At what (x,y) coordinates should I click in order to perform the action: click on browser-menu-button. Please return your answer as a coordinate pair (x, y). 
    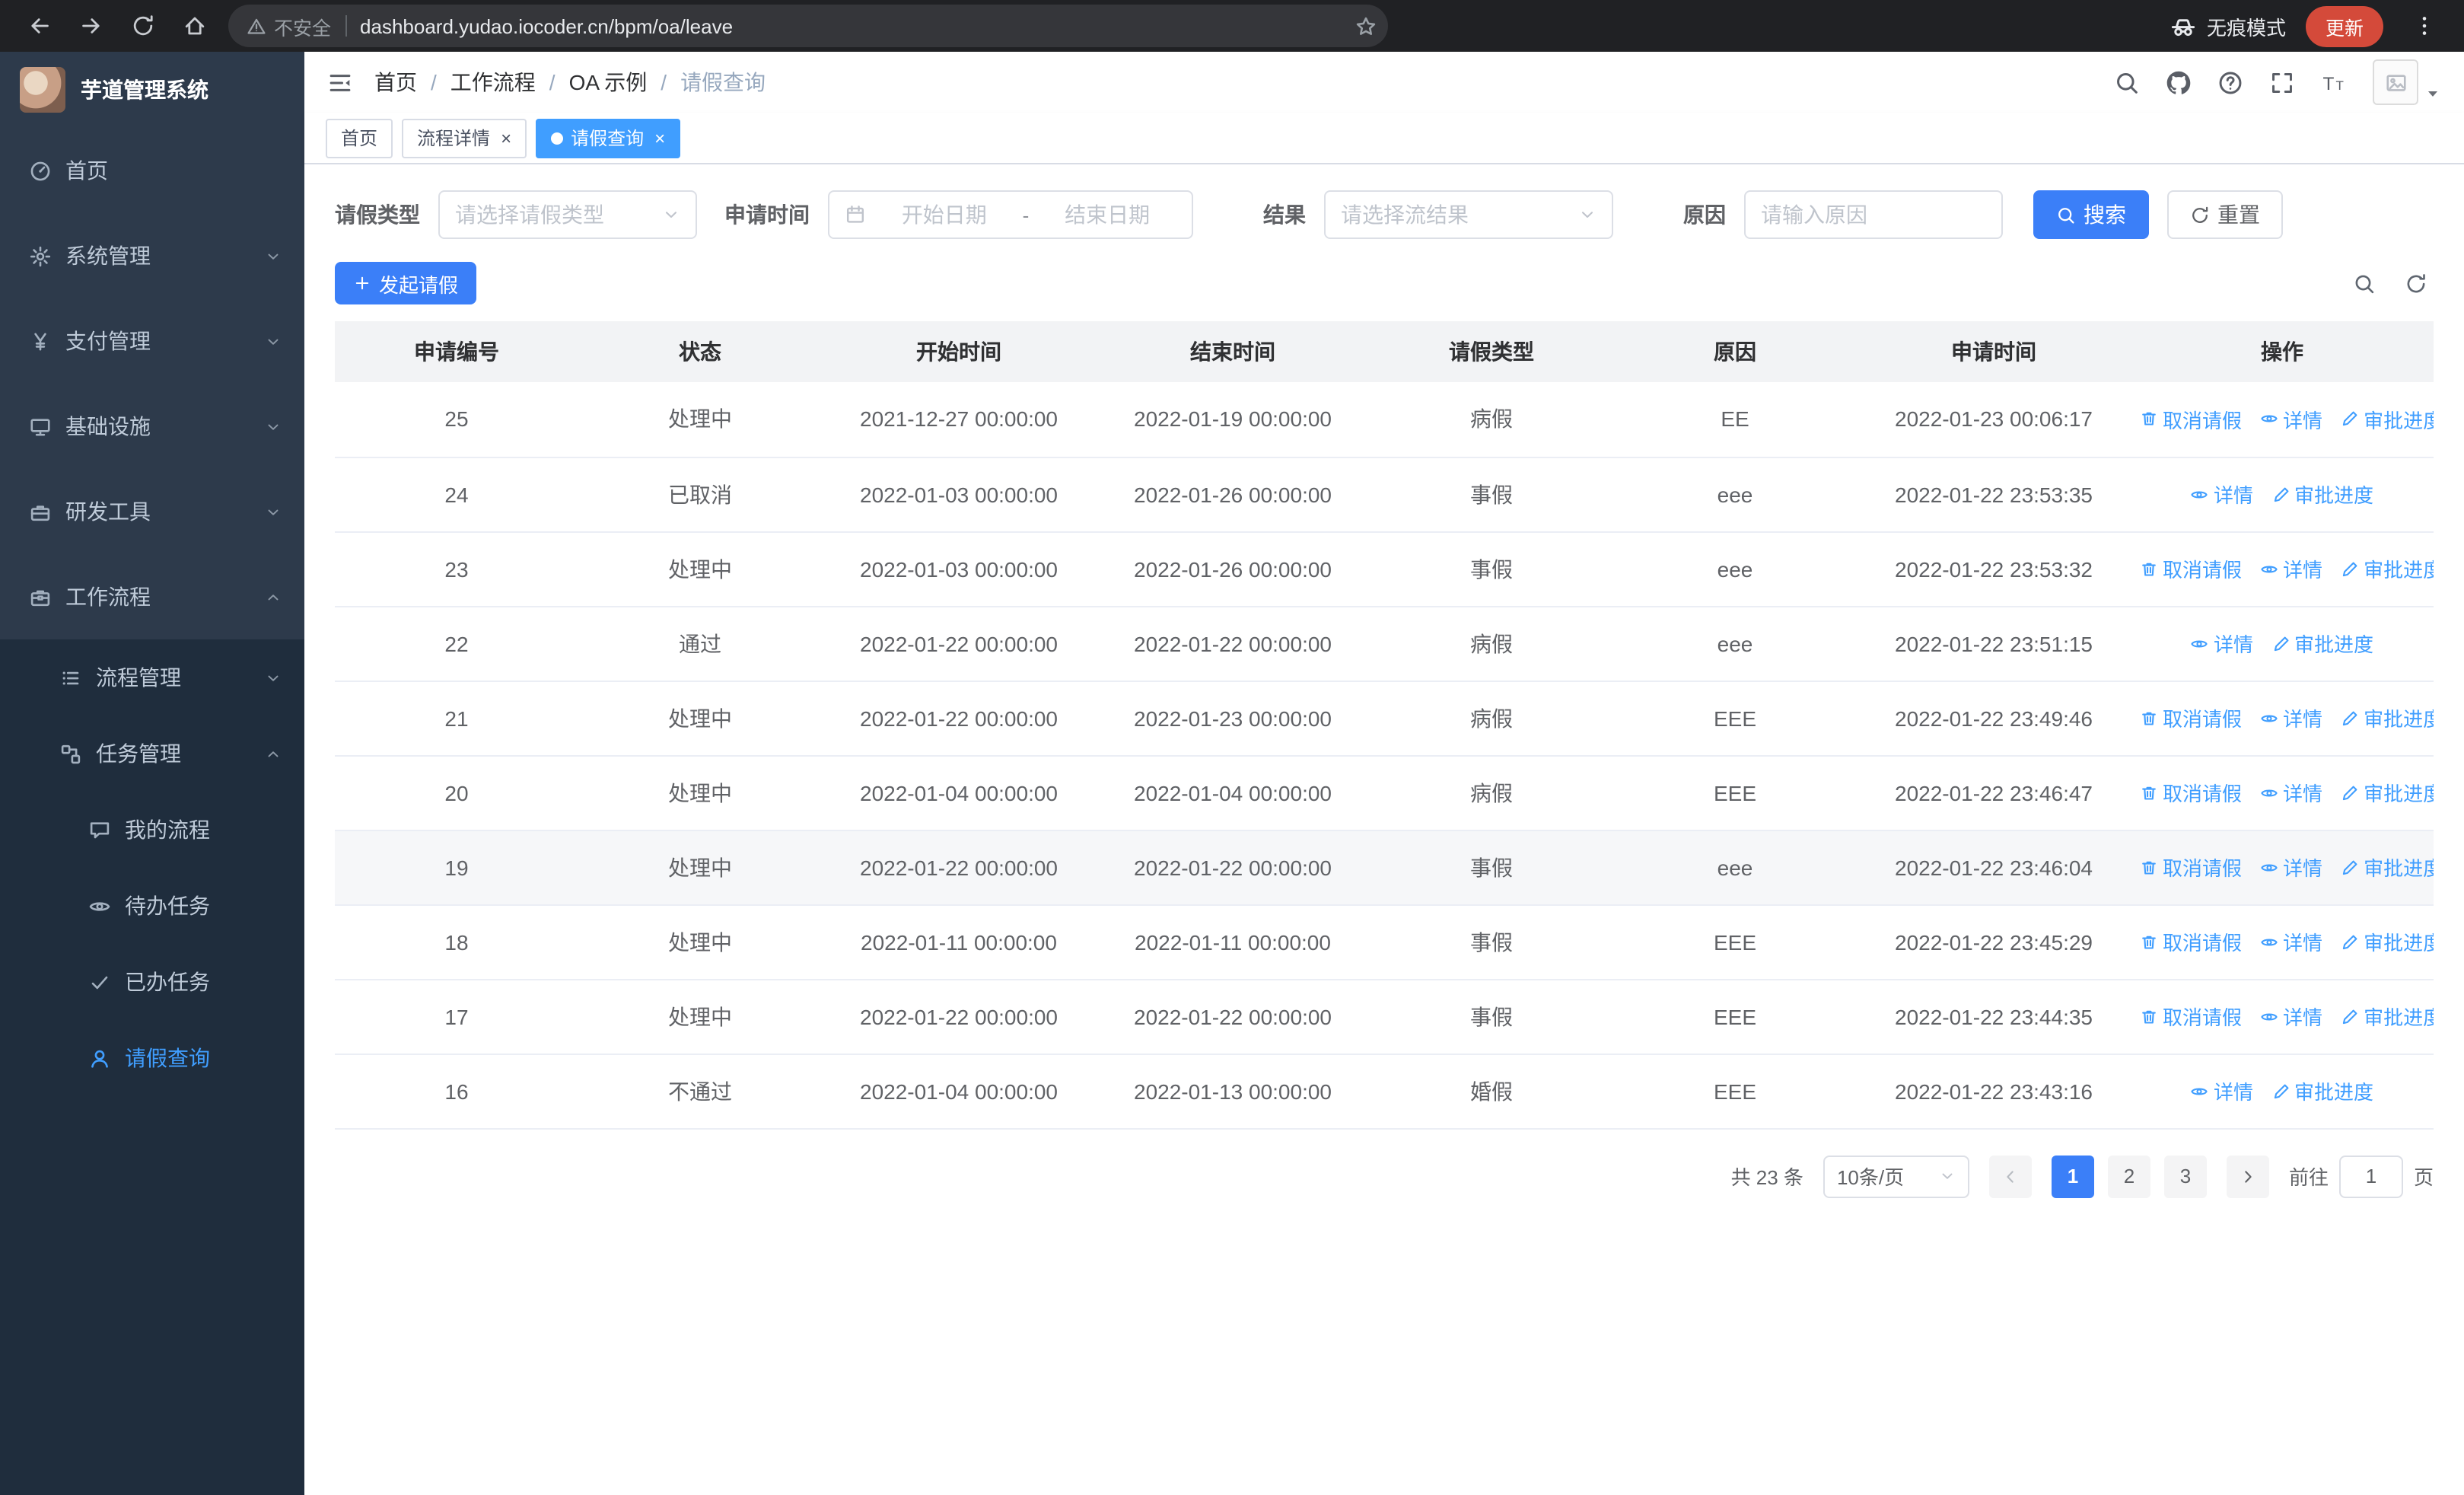
    Looking at the image, I should click on (2424, 26).